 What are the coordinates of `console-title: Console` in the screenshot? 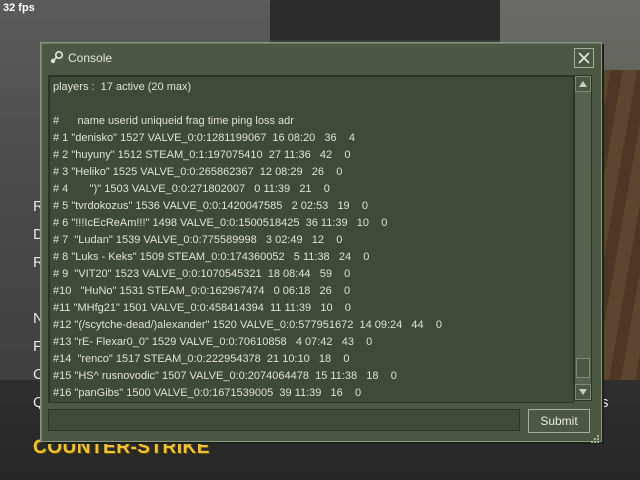 It's located at (90, 58).